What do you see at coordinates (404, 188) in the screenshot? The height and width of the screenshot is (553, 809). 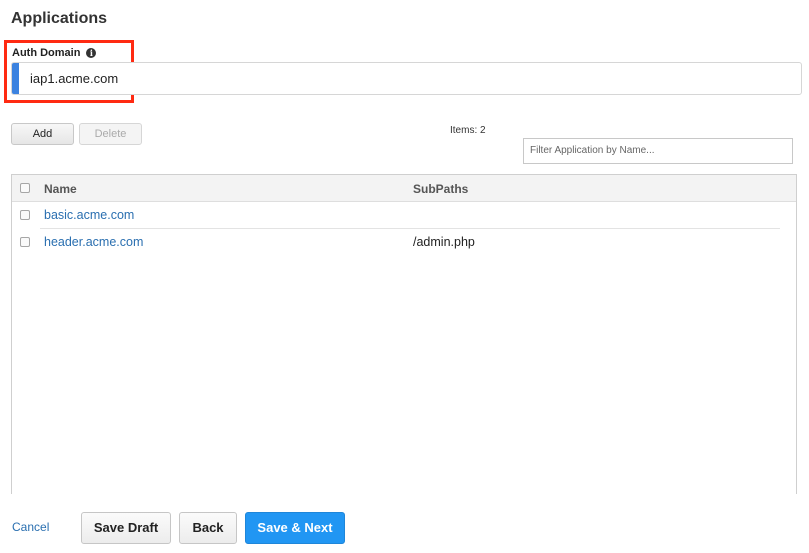 I see `table-header: Name SubPaths` at bounding box center [404, 188].